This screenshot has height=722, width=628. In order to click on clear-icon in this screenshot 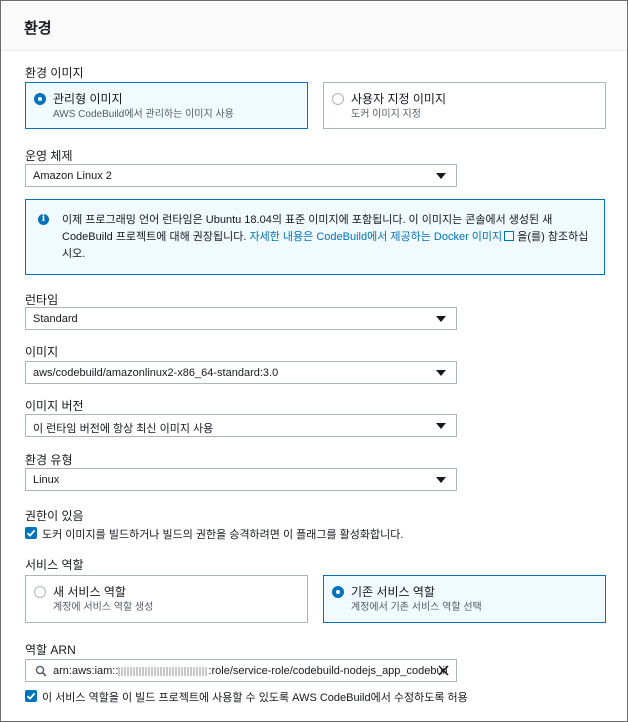, I will do `click(443, 670)`.